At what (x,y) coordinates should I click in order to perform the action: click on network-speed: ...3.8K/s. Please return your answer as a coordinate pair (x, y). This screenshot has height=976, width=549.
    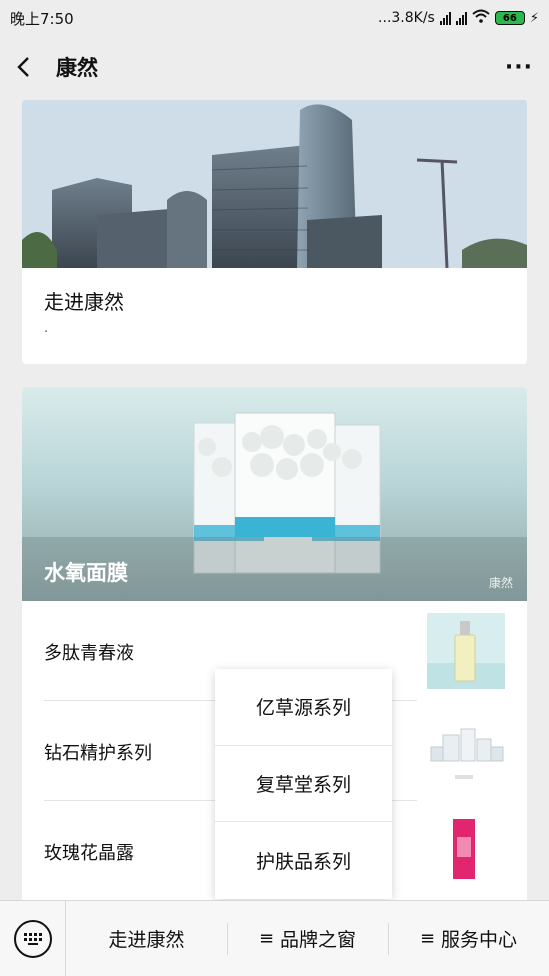
    Looking at the image, I should click on (406, 18).